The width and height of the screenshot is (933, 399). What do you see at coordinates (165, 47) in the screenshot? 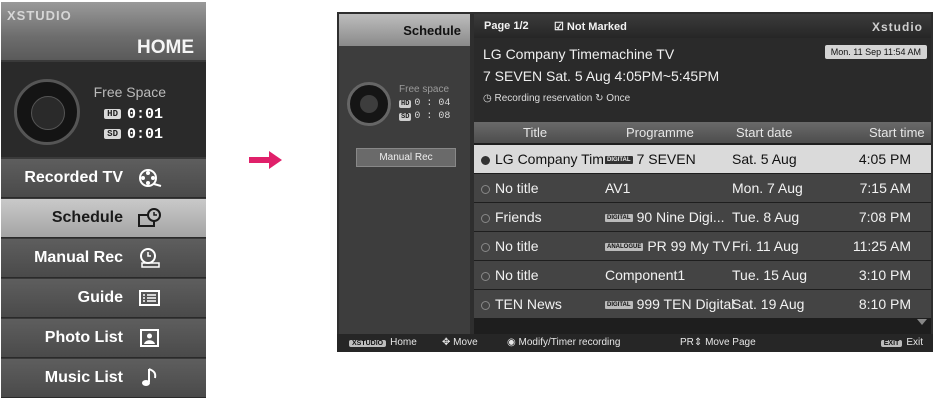
I see `home-title: HOME` at bounding box center [165, 47].